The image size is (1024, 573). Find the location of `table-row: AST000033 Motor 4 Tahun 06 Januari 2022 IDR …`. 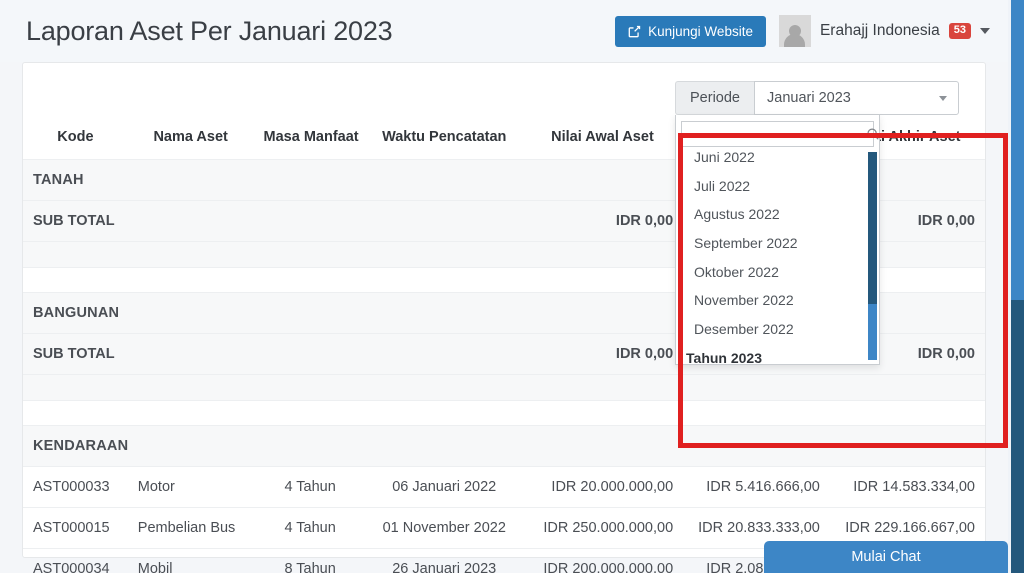

table-row: AST000033 Motor 4 Tahun 06 Januari 2022 IDR … is located at coordinates (504, 487).